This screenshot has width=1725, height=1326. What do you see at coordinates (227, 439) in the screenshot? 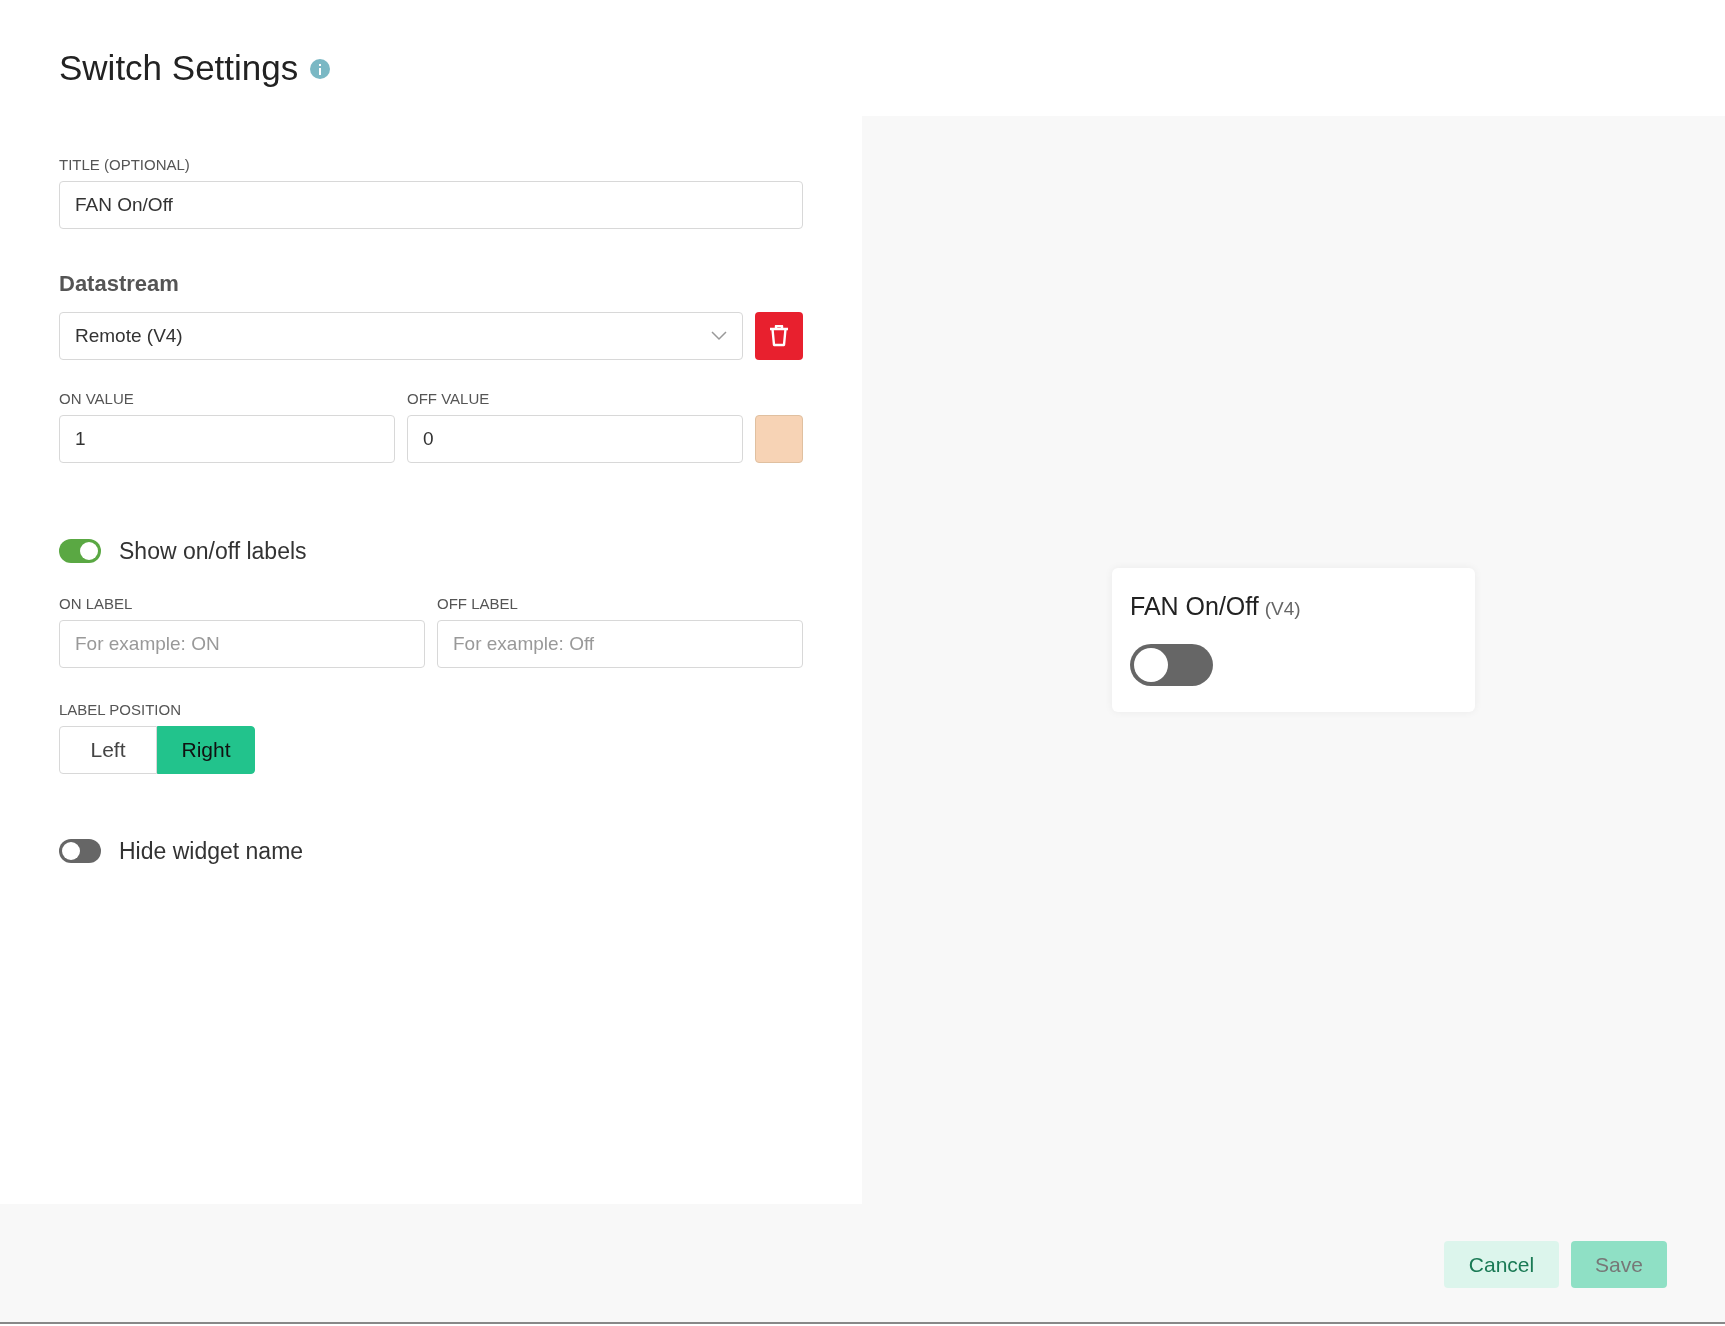
I see `input-field: 1` at bounding box center [227, 439].